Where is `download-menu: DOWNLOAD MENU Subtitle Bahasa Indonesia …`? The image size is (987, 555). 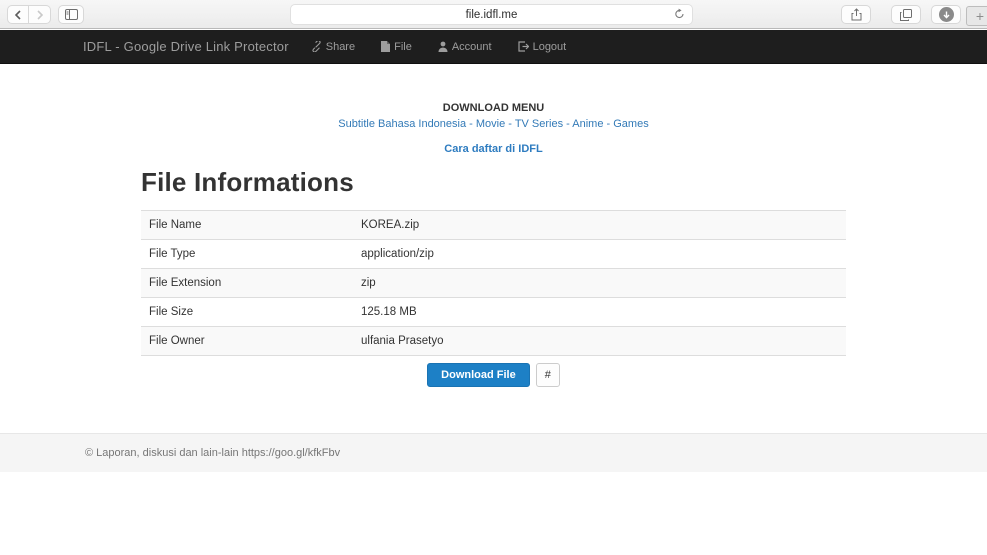
download-menu: DOWNLOAD MENU Subtitle Bahasa Indonesia … is located at coordinates (493, 128).